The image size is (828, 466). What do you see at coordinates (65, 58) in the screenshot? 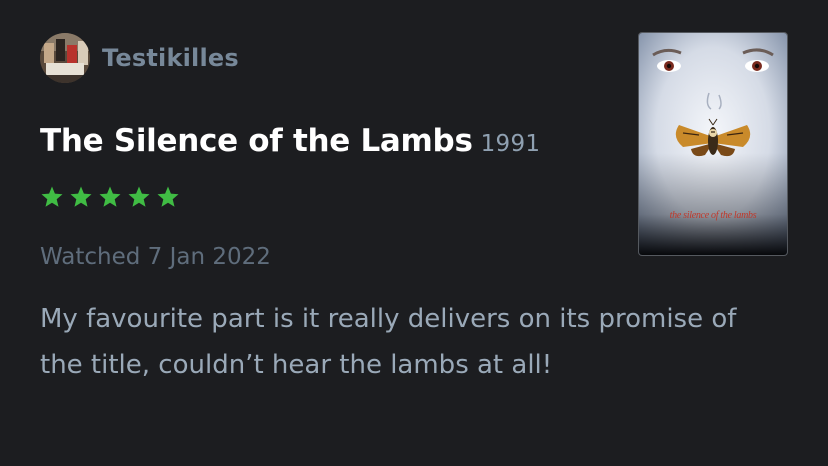
I see `avatar` at bounding box center [65, 58].